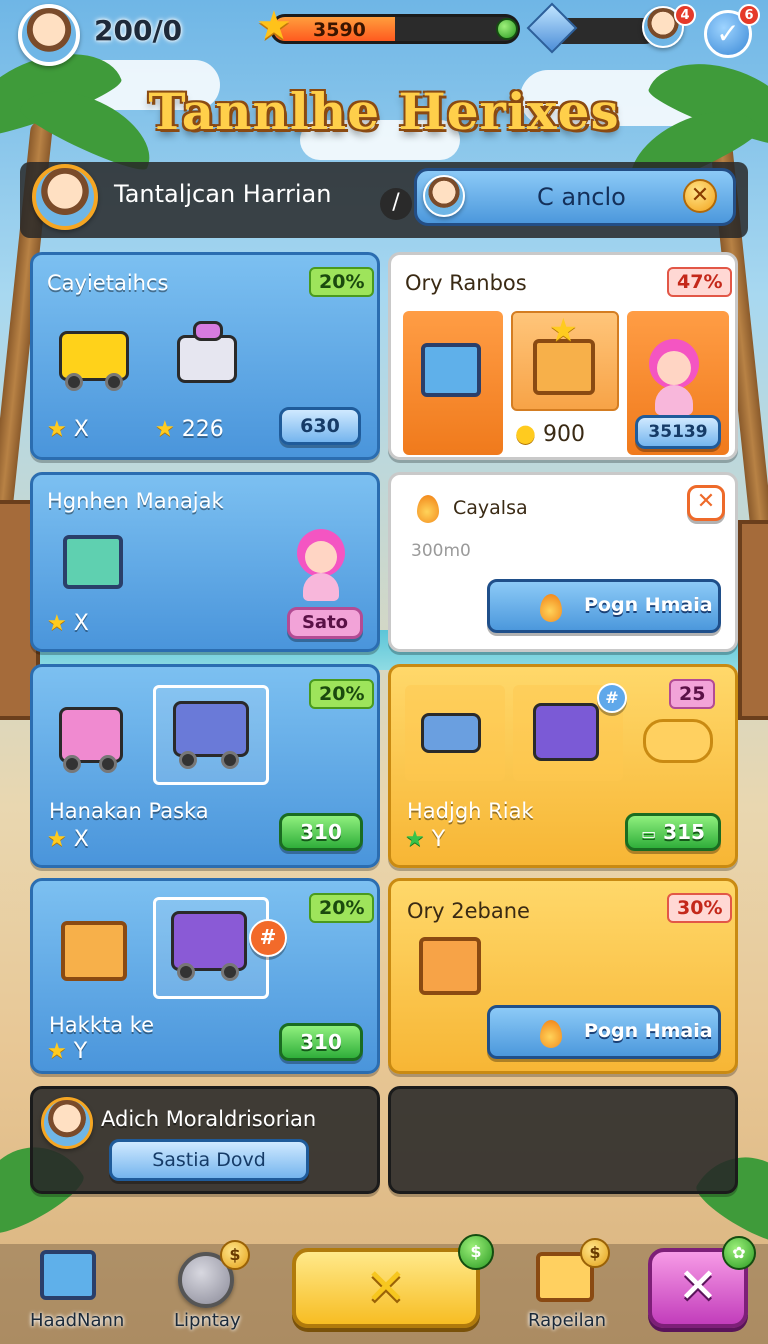 Image resolution: width=768 pixels, height=1344 pixels. I want to click on card-cayalsa: Cayalsa 300m0 ✕ Pogn Hmaia, so click(563, 562).